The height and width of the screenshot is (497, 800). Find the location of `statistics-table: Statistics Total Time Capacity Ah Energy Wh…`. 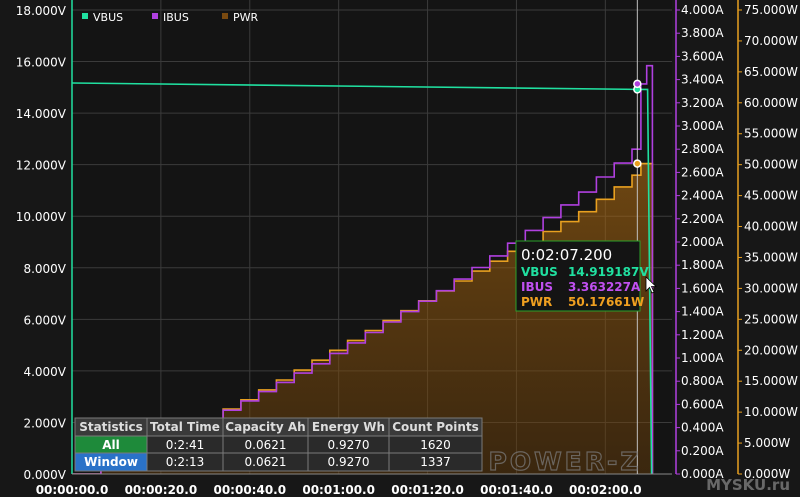

statistics-table: Statistics Total Time Capacity Ah Energy Wh… is located at coordinates (278, 444).